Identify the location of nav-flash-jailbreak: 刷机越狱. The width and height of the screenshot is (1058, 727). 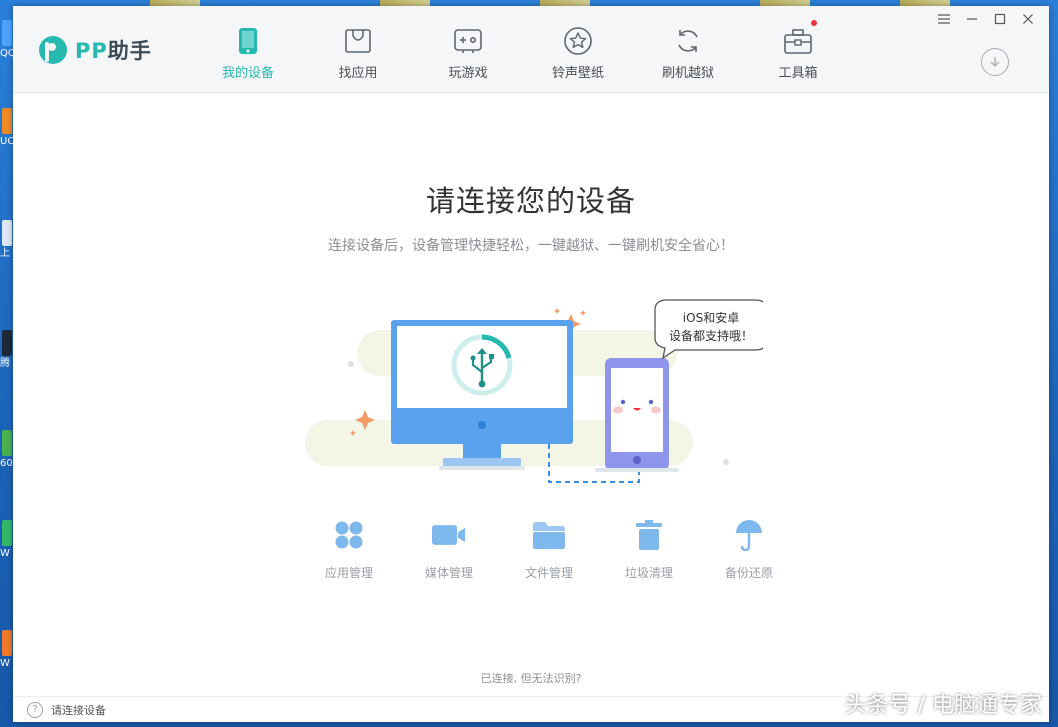
(688, 49).